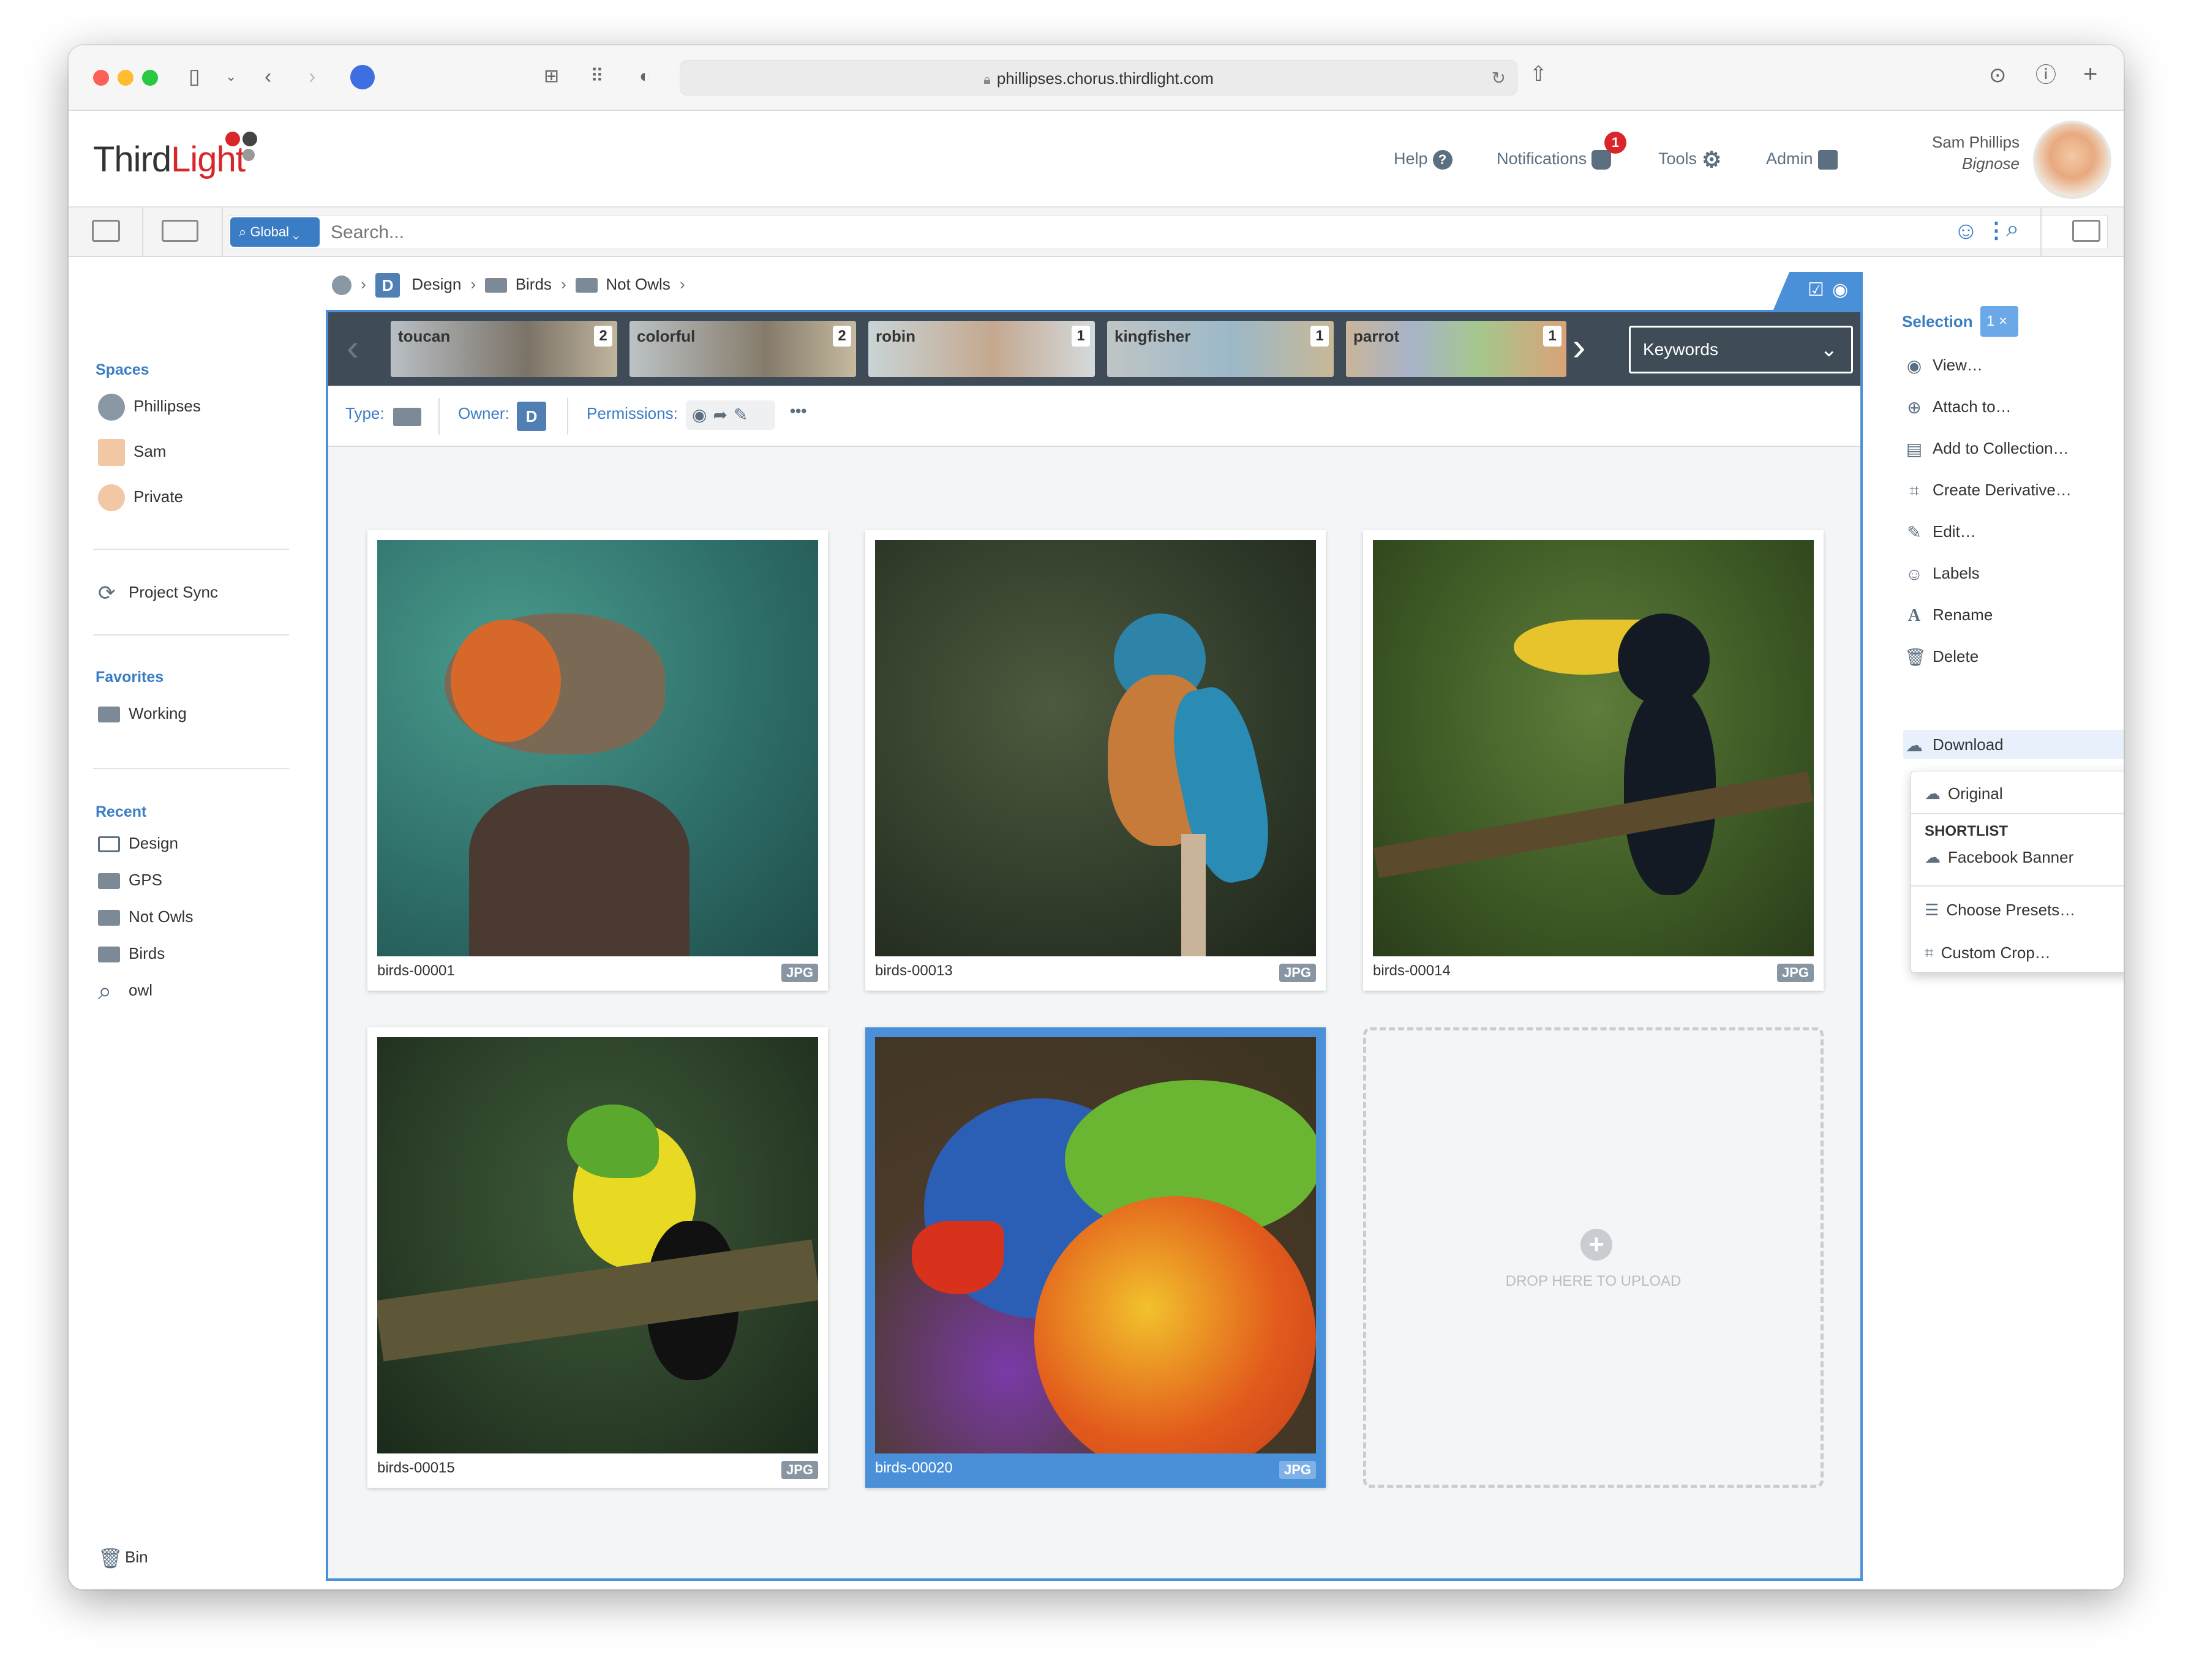 The height and width of the screenshot is (1680, 2191). Describe the element at coordinates (122, 369) in the screenshot. I see `spaces-heading: Spaces` at that location.